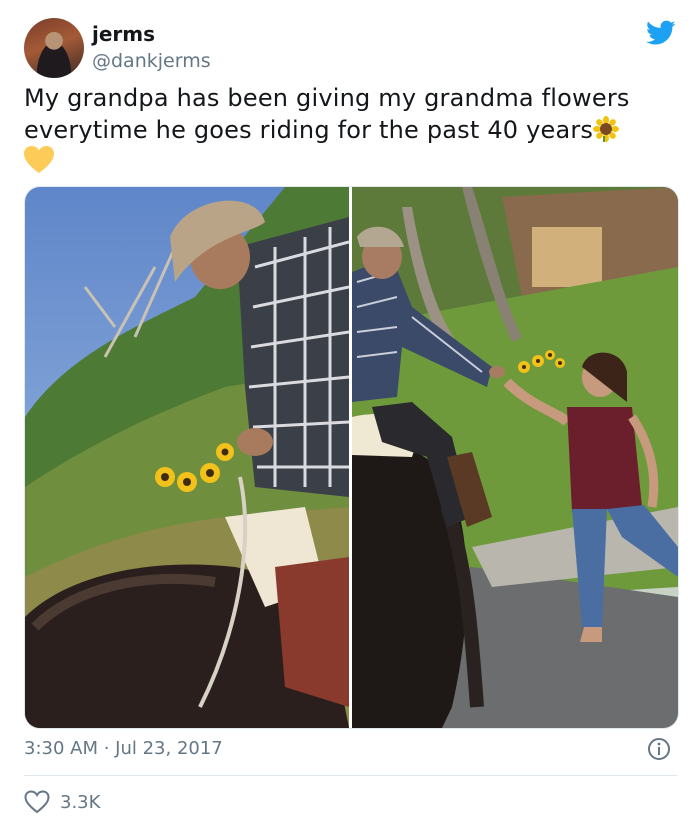 Image resolution: width=700 pixels, height=829 pixels. I want to click on tweet-timestamp: 3:30 AM · Jul 23, 2017, so click(123, 748).